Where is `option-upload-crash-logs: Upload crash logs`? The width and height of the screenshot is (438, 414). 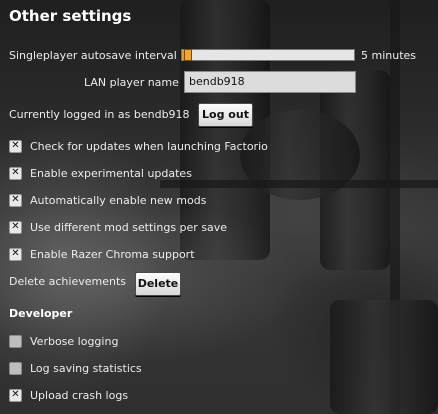 option-upload-crash-logs: Upload crash logs is located at coordinates (68, 395).